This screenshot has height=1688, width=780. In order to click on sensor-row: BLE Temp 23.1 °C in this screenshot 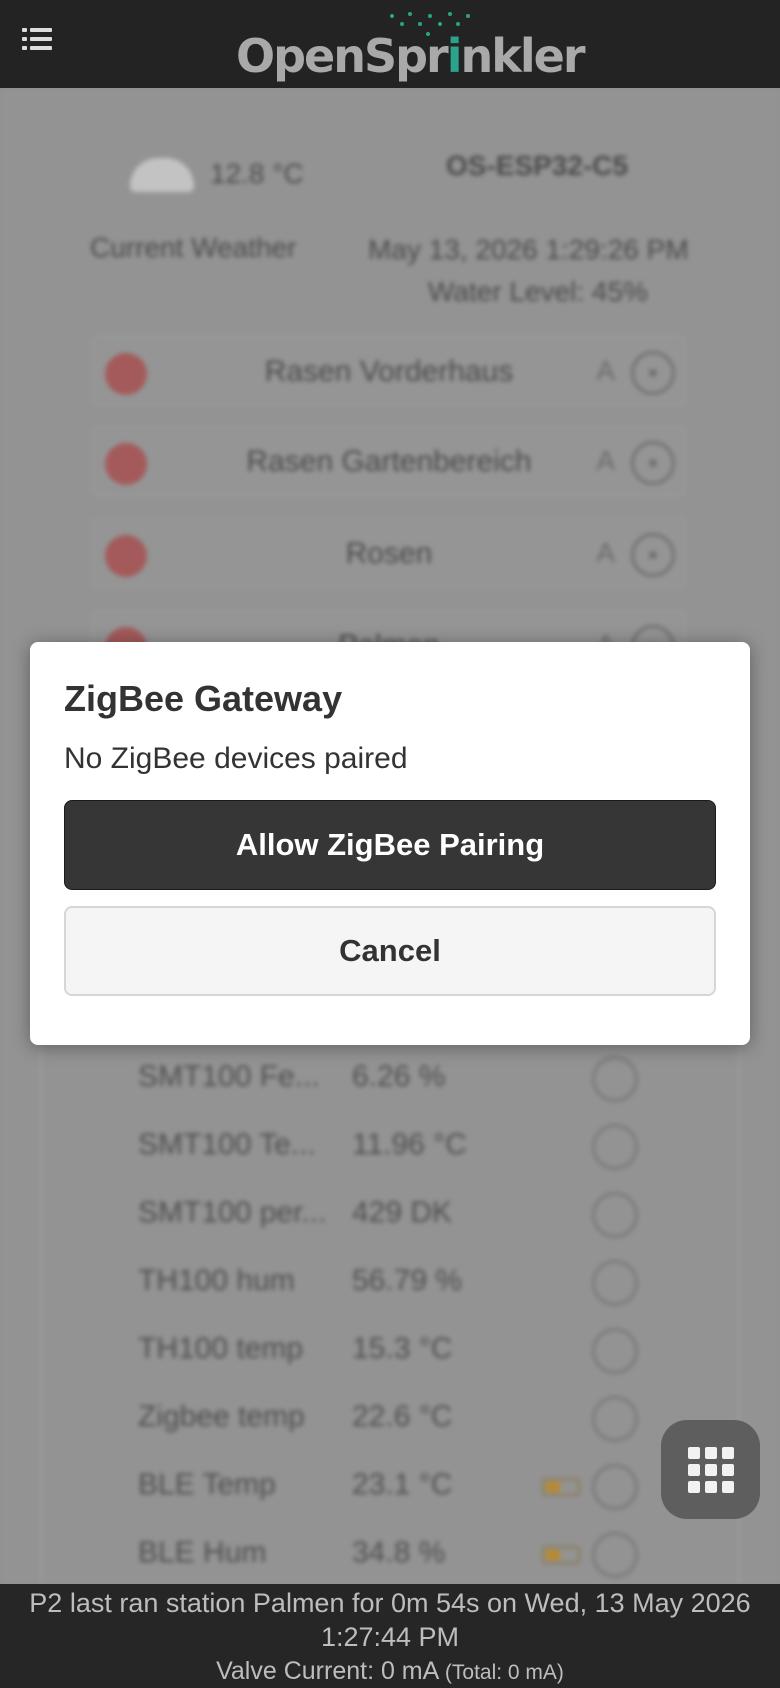, I will do `click(392, 1486)`.